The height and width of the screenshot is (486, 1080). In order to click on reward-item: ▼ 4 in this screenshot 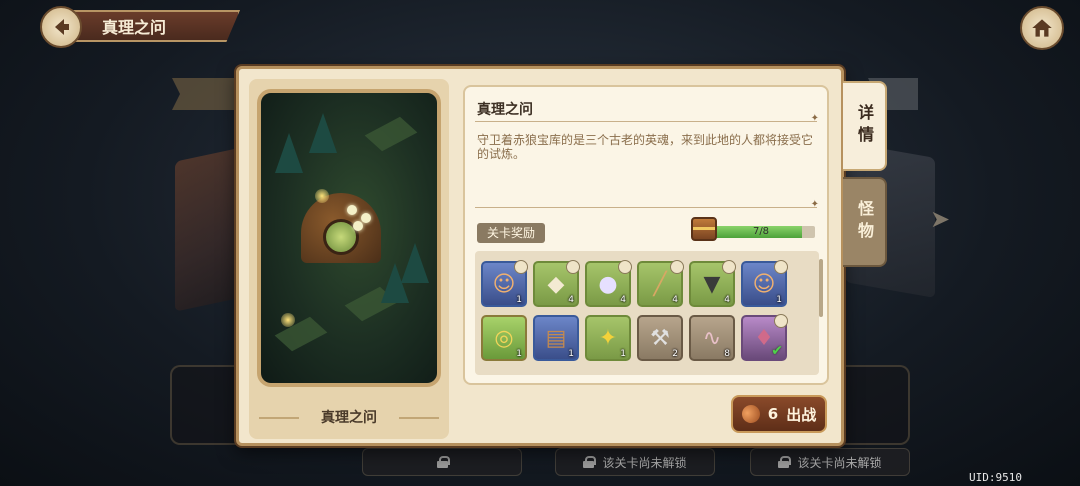, I will do `click(712, 283)`.